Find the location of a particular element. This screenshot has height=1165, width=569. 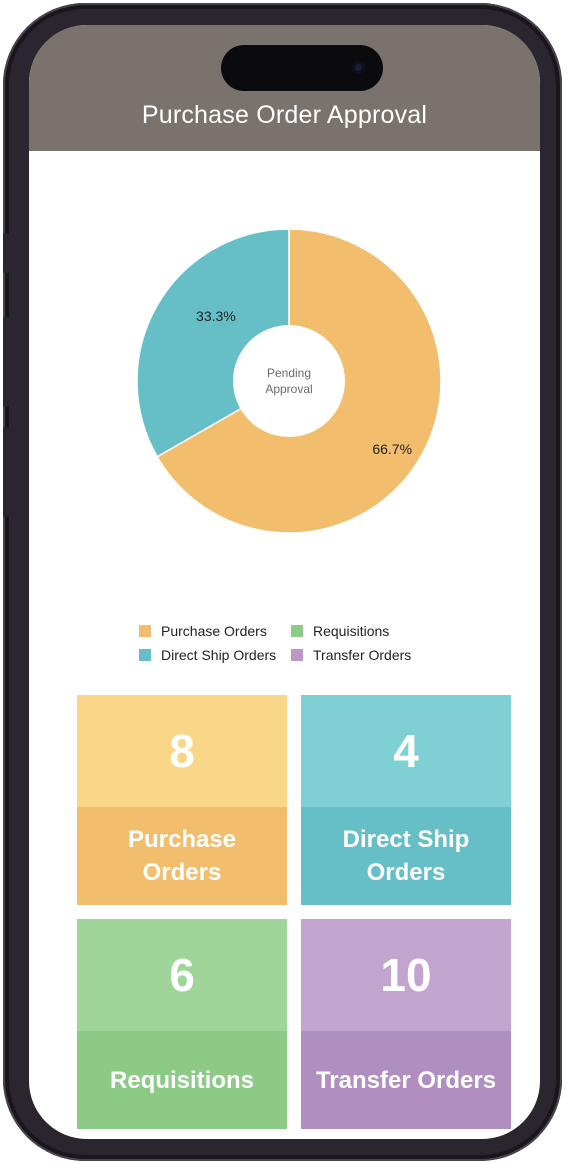

requisitions-tile: 6 Requisitions is located at coordinates (182, 1024).